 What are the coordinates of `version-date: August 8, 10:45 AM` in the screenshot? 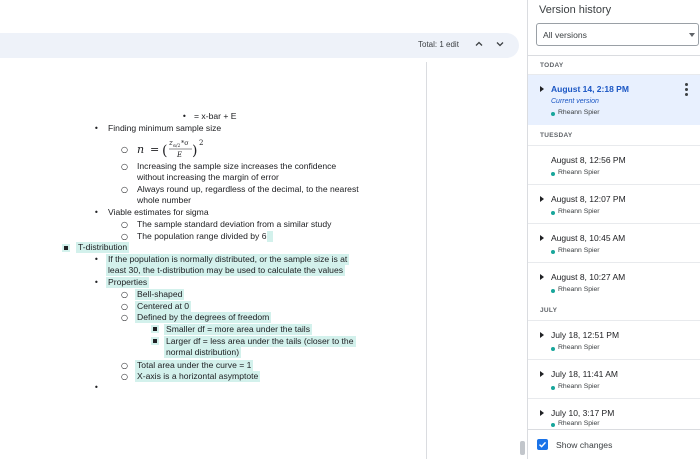 It's located at (588, 238).